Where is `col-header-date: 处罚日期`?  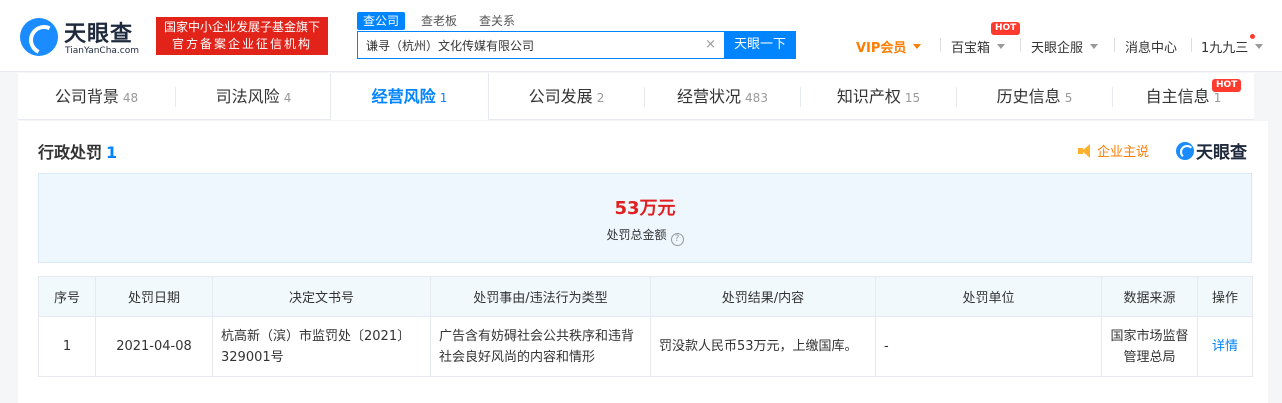 col-header-date: 处罚日期 is located at coordinates (154, 296).